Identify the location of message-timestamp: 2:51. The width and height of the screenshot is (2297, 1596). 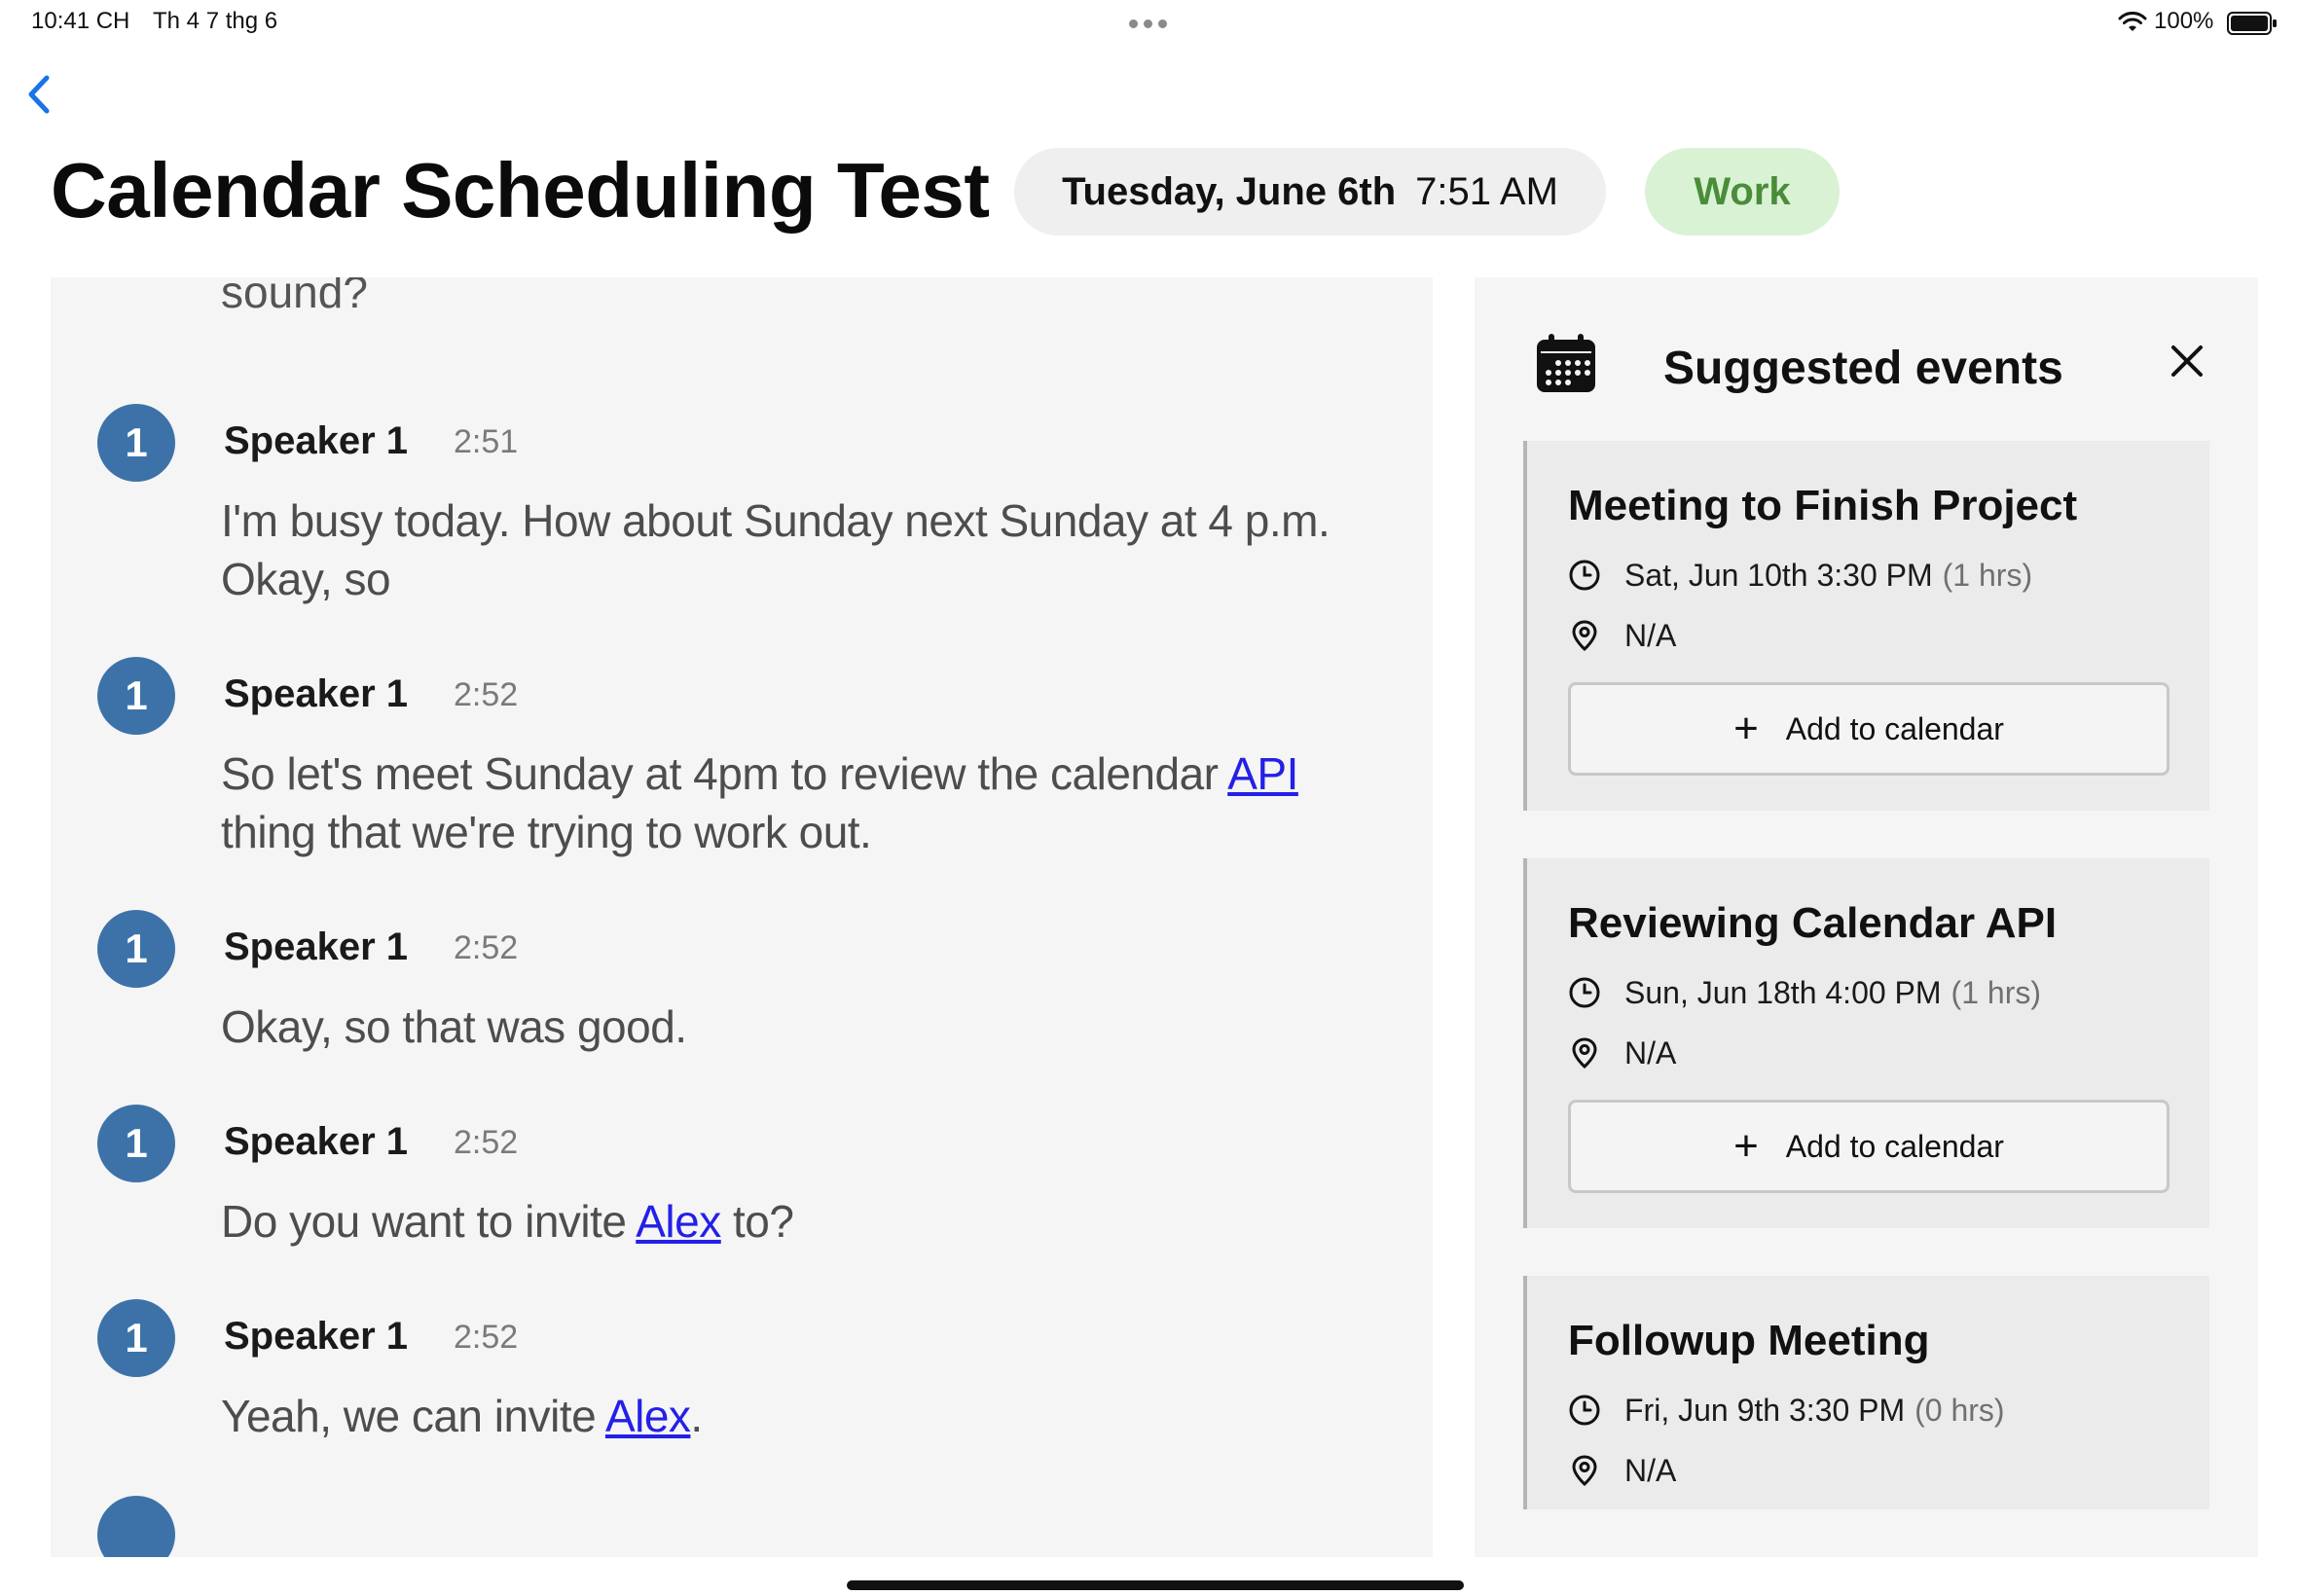
(486, 441).